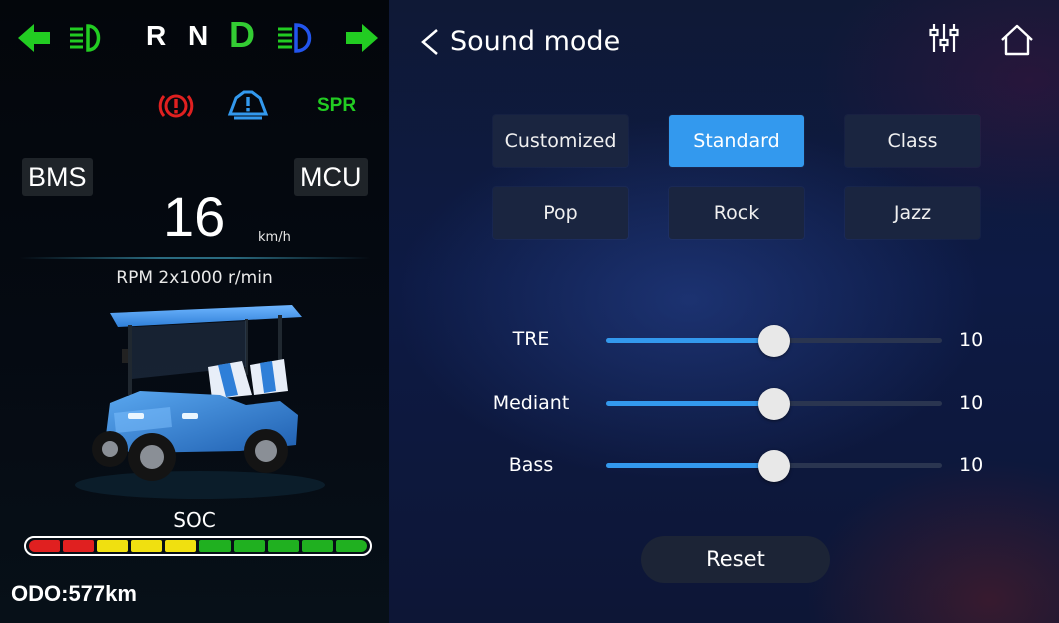 This screenshot has height=623, width=1059. I want to click on bms-button: BMS, so click(57, 177).